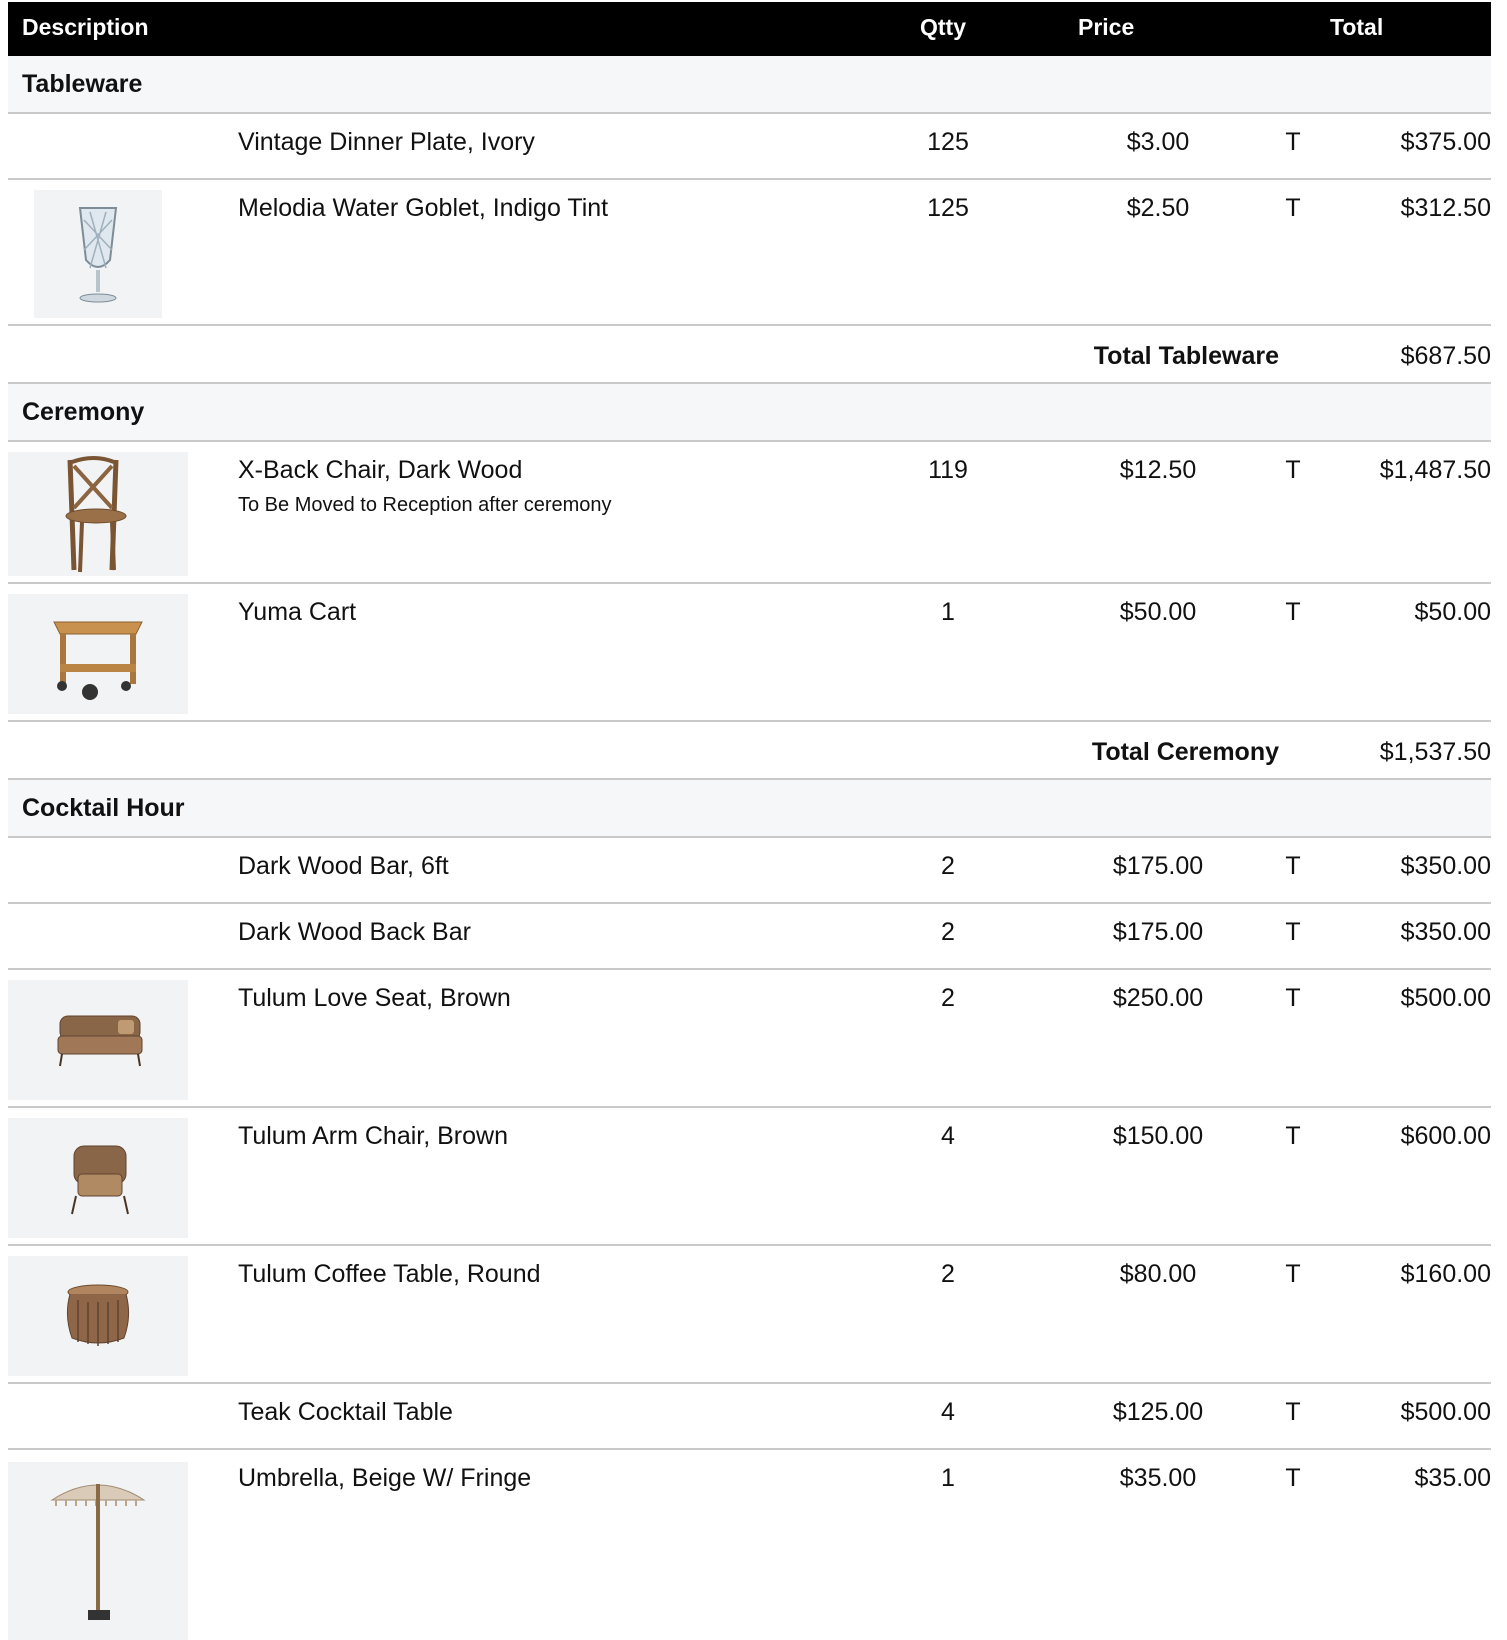 The width and height of the screenshot is (1507, 1640). What do you see at coordinates (749, 1417) in the screenshot?
I see `table-row: Teak Cocktail Table 4 $125.00 T $500.00` at bounding box center [749, 1417].